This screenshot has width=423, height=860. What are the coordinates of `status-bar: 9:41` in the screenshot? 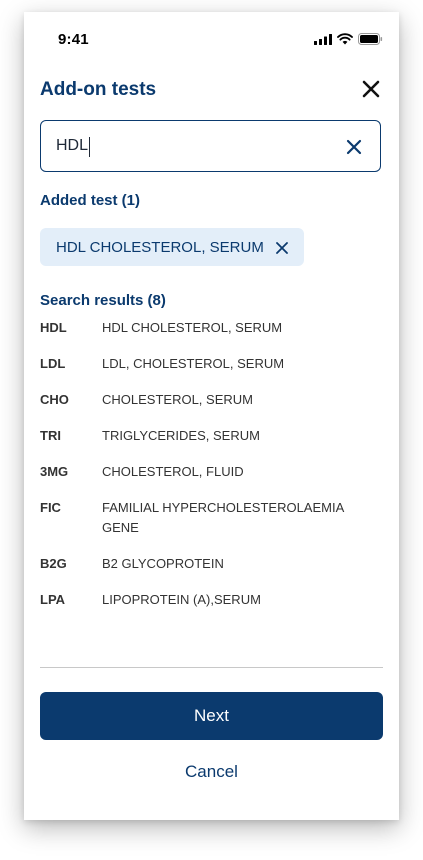 It's located at (211, 36).